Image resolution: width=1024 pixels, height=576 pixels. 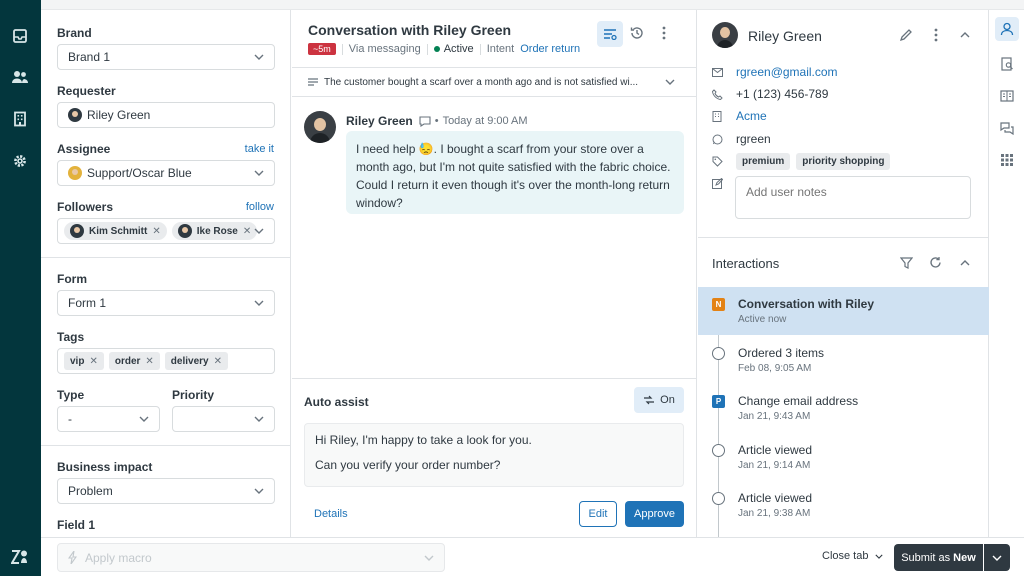 I want to click on requester-field: Riley Green, so click(x=166, y=115).